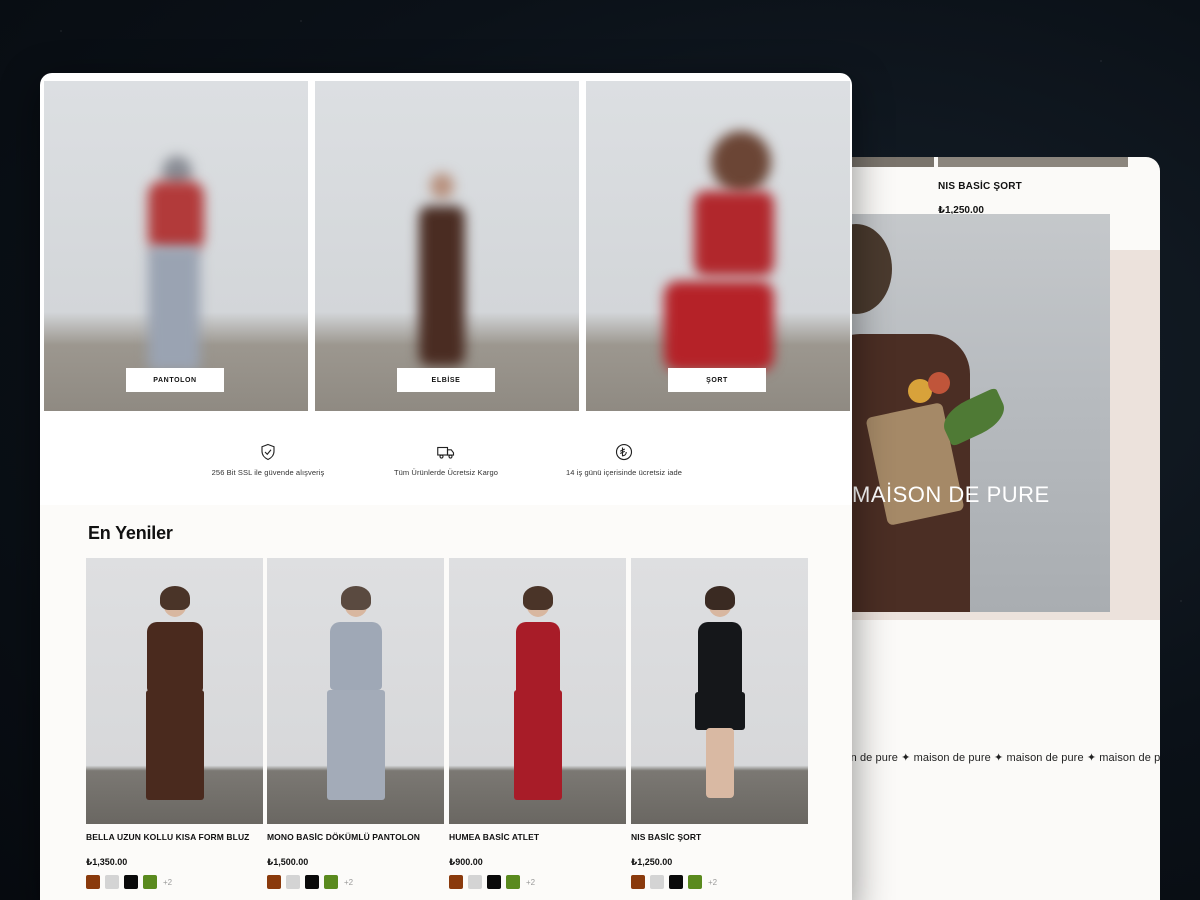 Image resolution: width=1200 pixels, height=900 pixels. I want to click on feature-text: Tüm Ürünlerde Ücretsiz Kargo, so click(446, 472).